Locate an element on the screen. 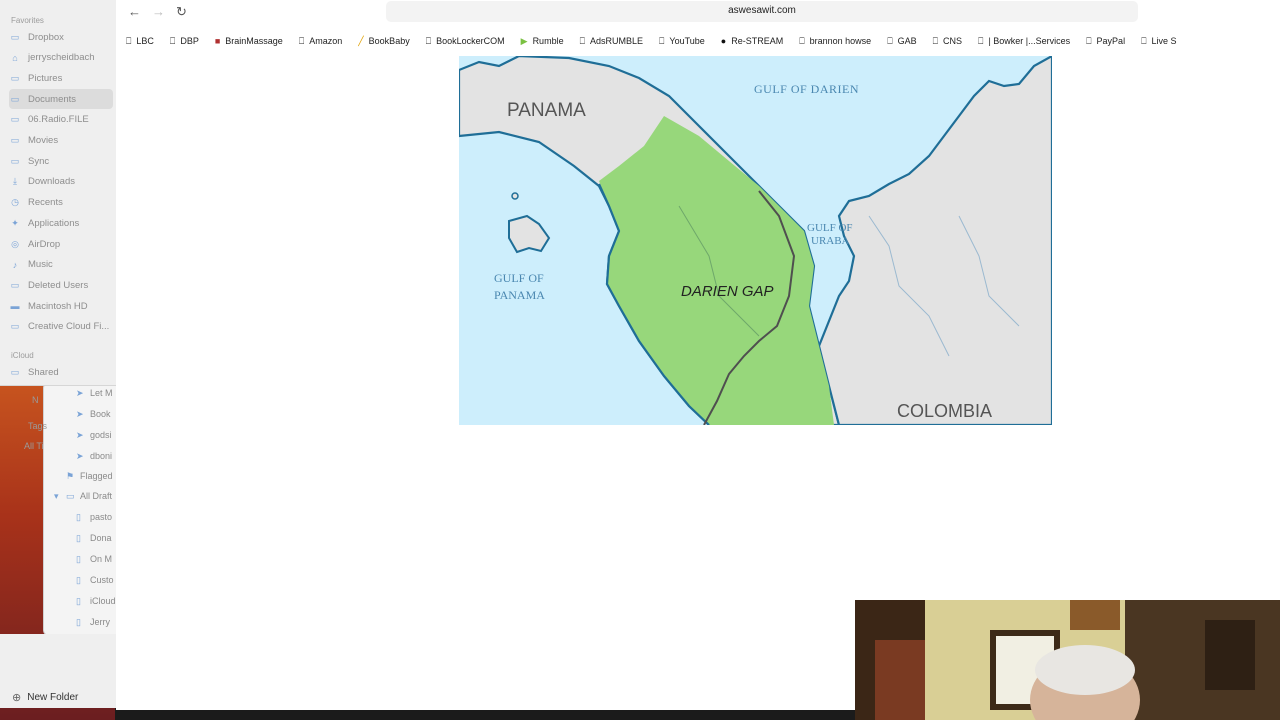  bookmark-item: ● Re-STREAM is located at coordinates (752, 41).